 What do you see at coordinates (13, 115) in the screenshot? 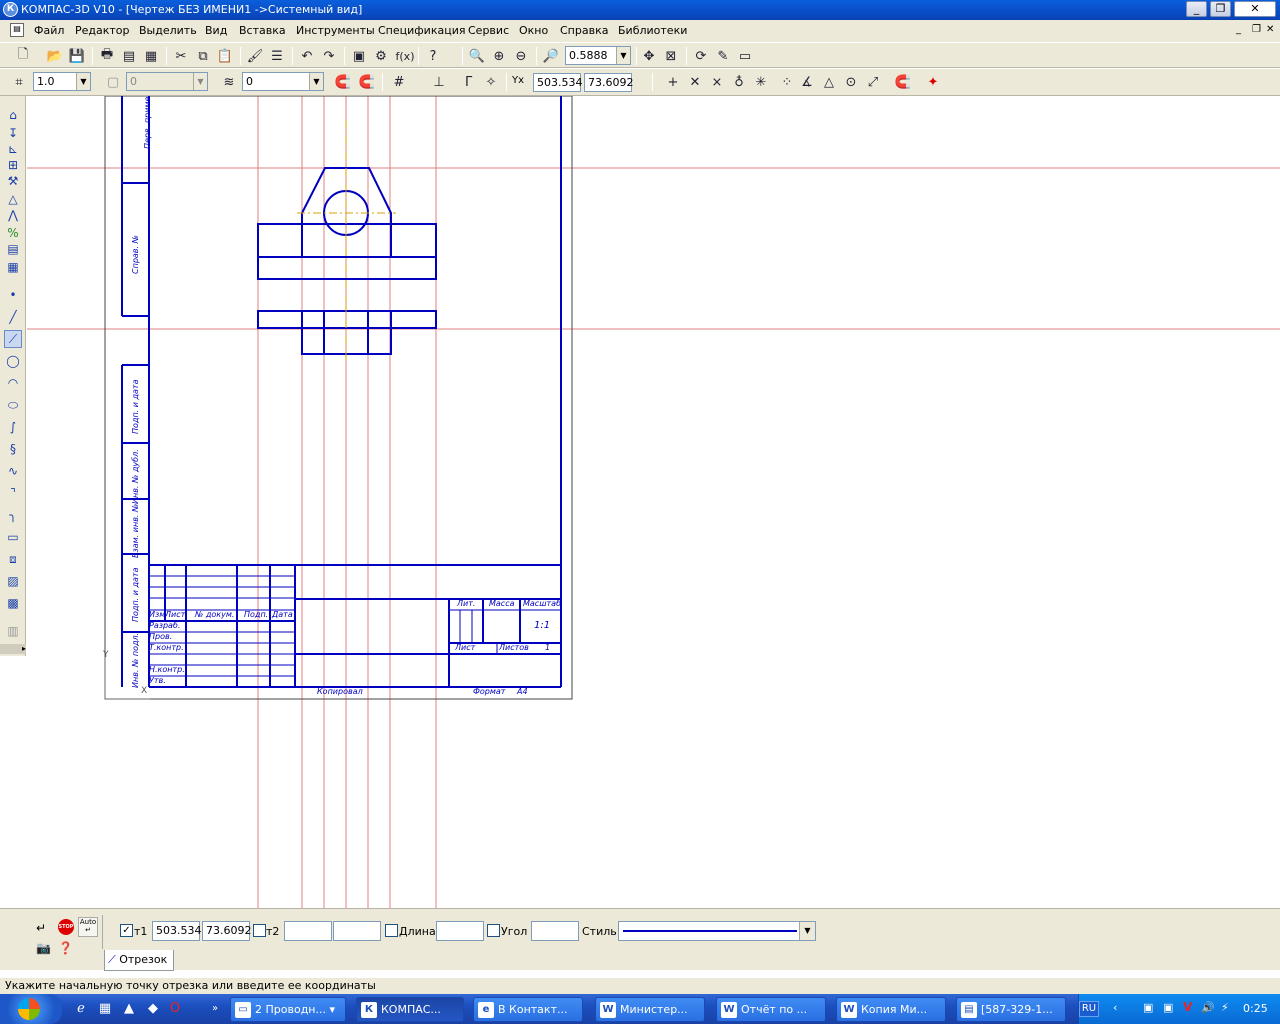
I see `geometry-panel-icon: ⌂` at bounding box center [13, 115].